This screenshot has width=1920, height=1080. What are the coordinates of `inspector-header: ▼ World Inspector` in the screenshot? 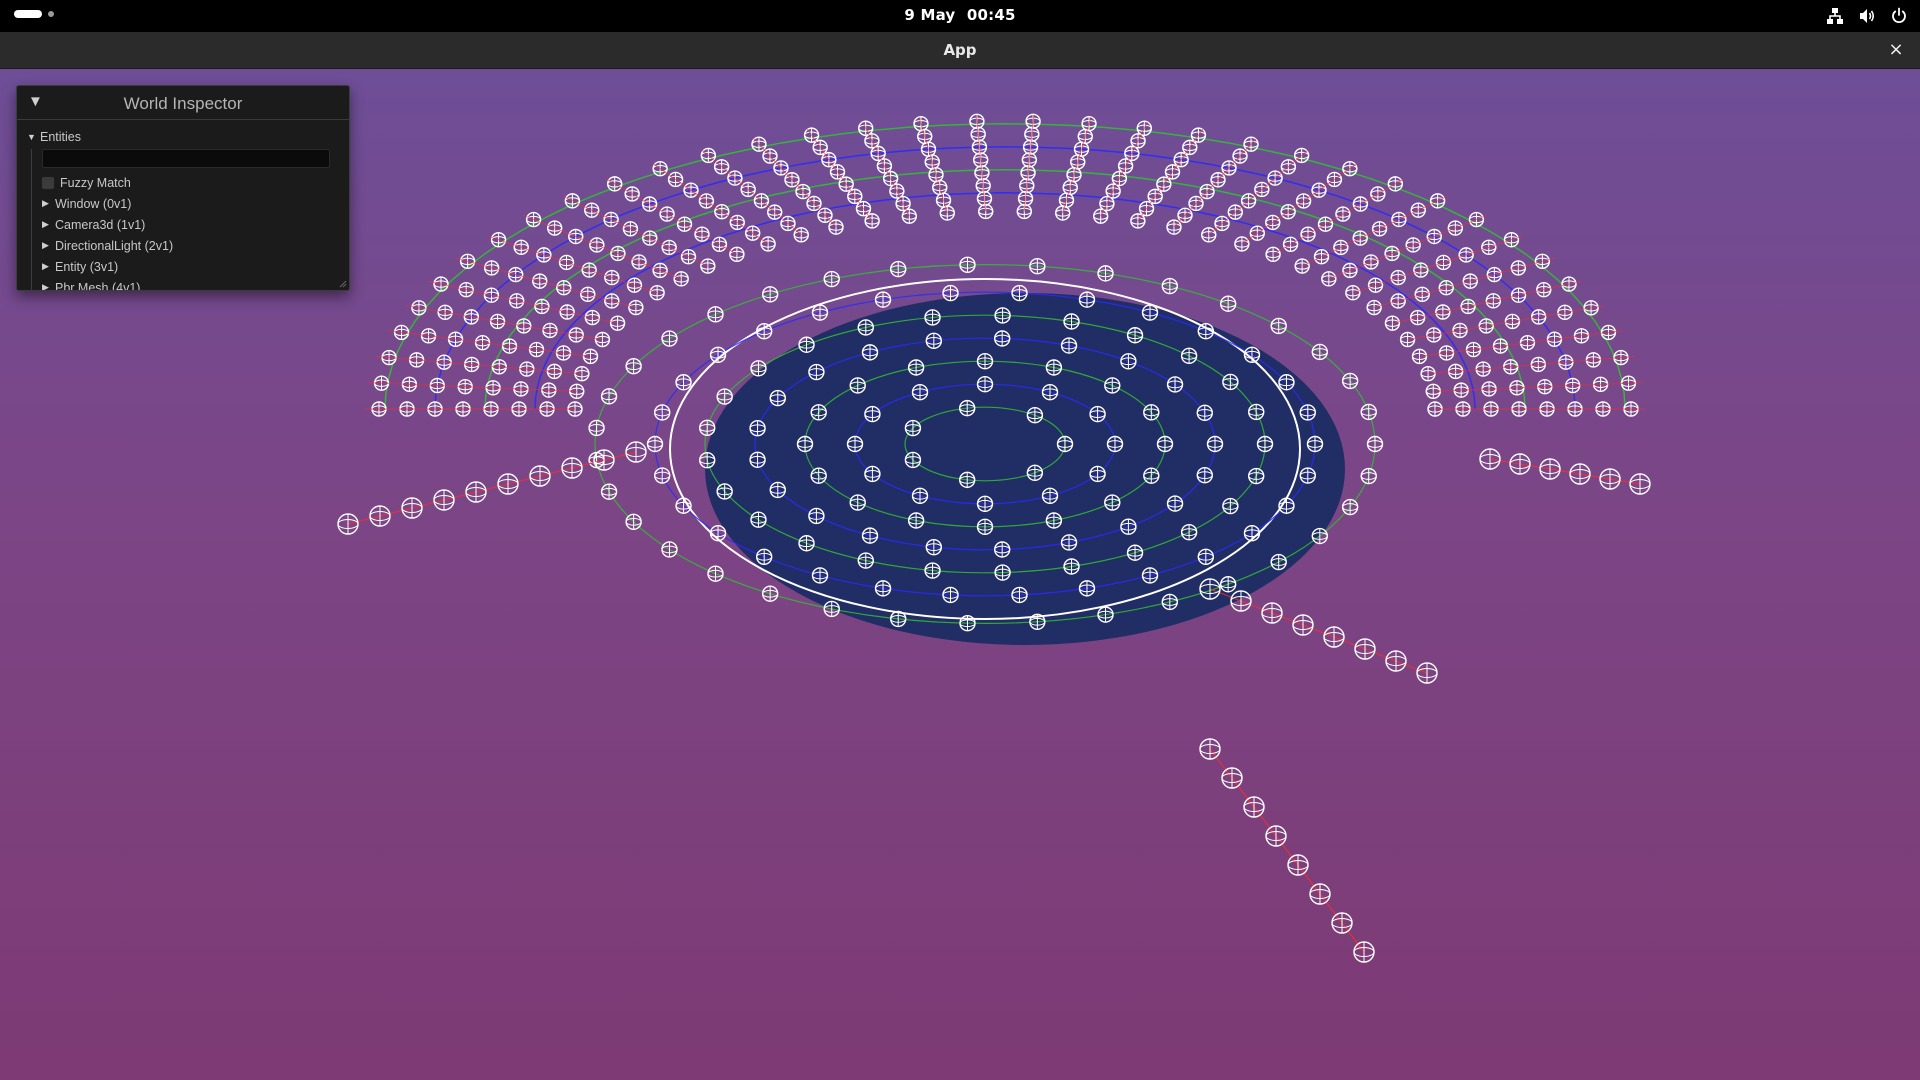 It's located at (183, 103).